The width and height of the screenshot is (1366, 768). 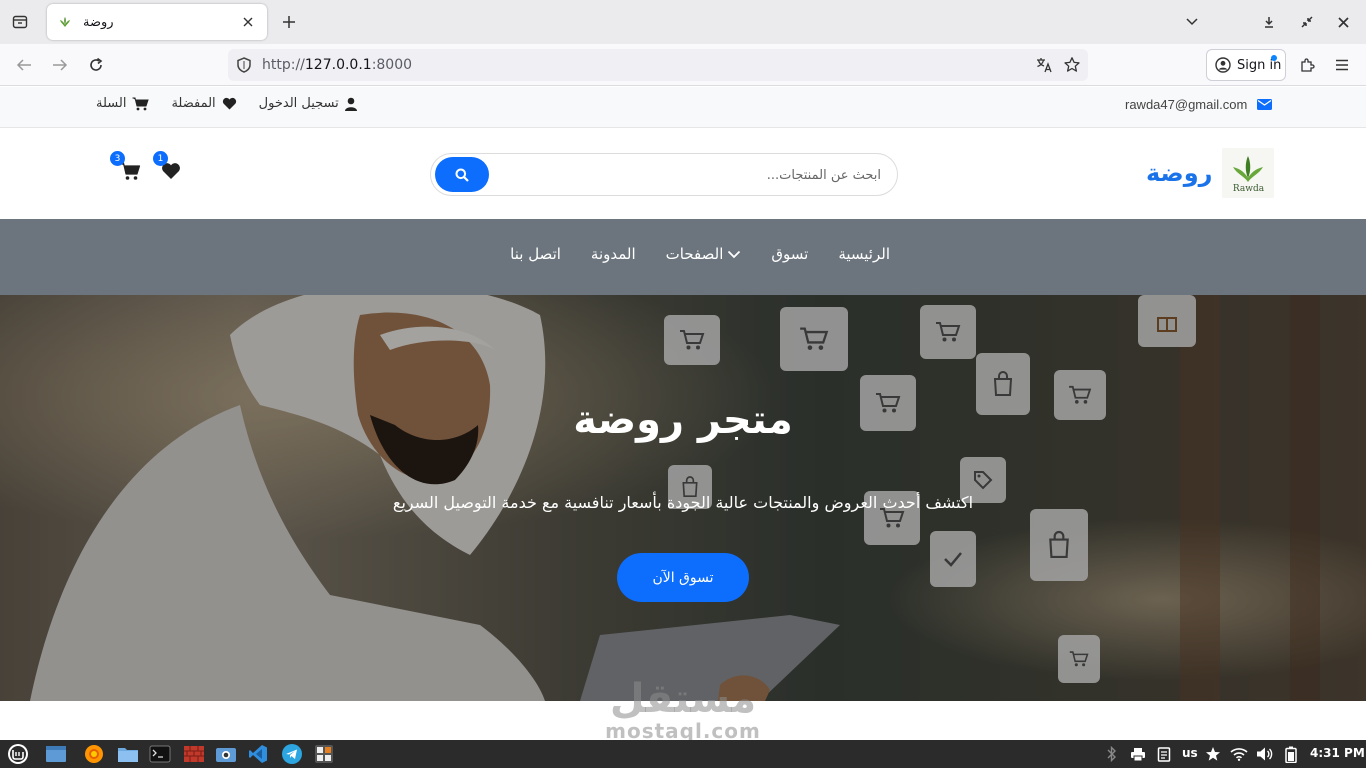 I want to click on volume-icon, so click(x=1265, y=754).